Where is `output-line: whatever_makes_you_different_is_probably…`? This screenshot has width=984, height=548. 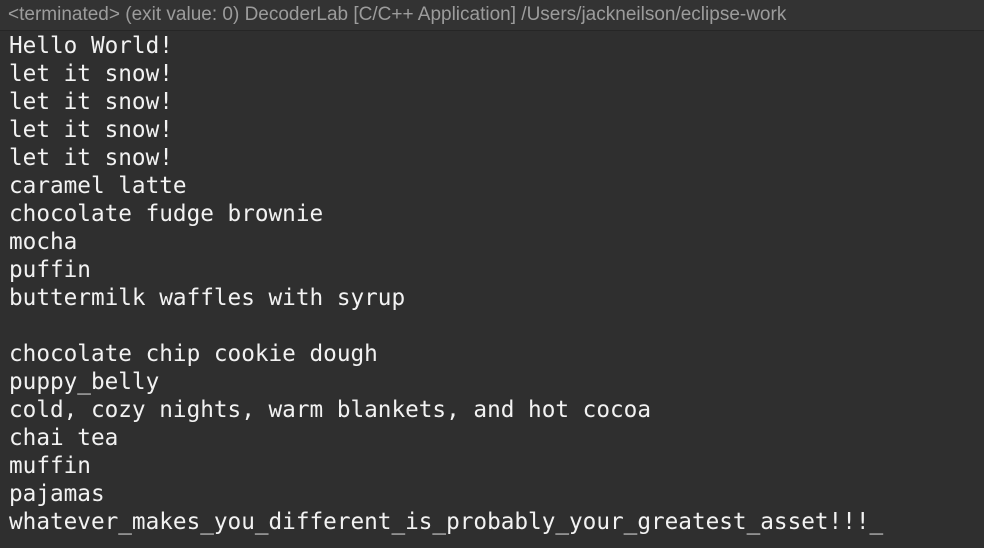 output-line: whatever_makes_you_different_is_probably… is located at coordinates (446, 522).